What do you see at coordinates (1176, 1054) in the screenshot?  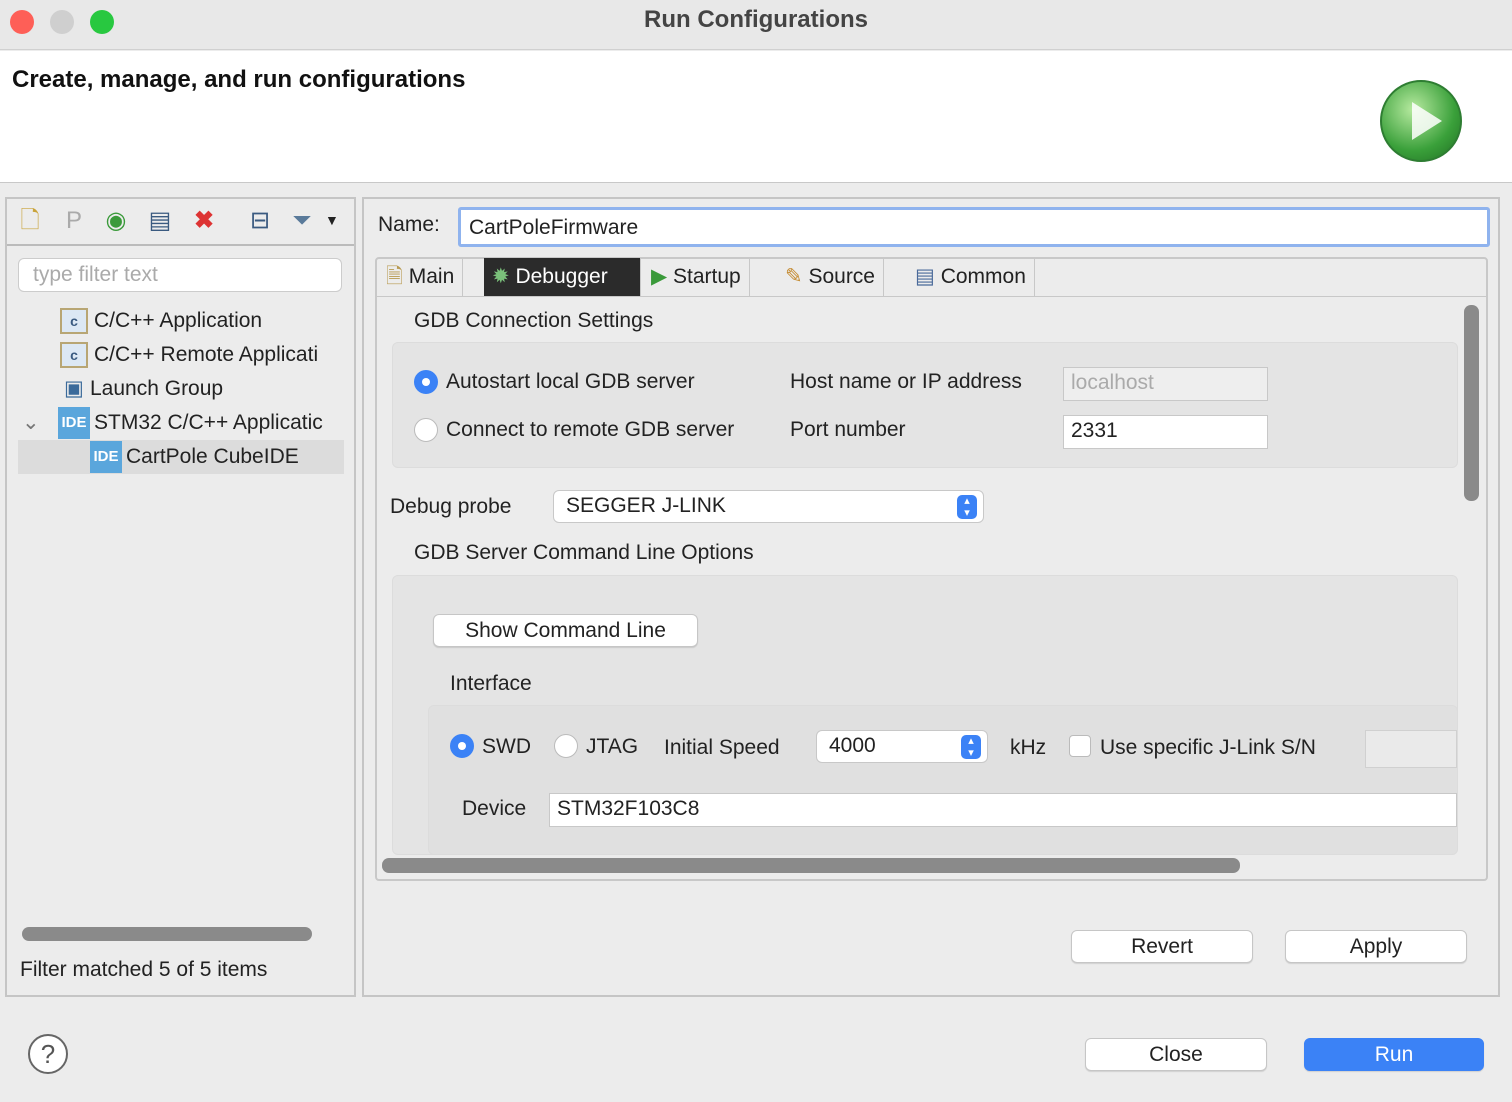 I see `close-button: Close` at bounding box center [1176, 1054].